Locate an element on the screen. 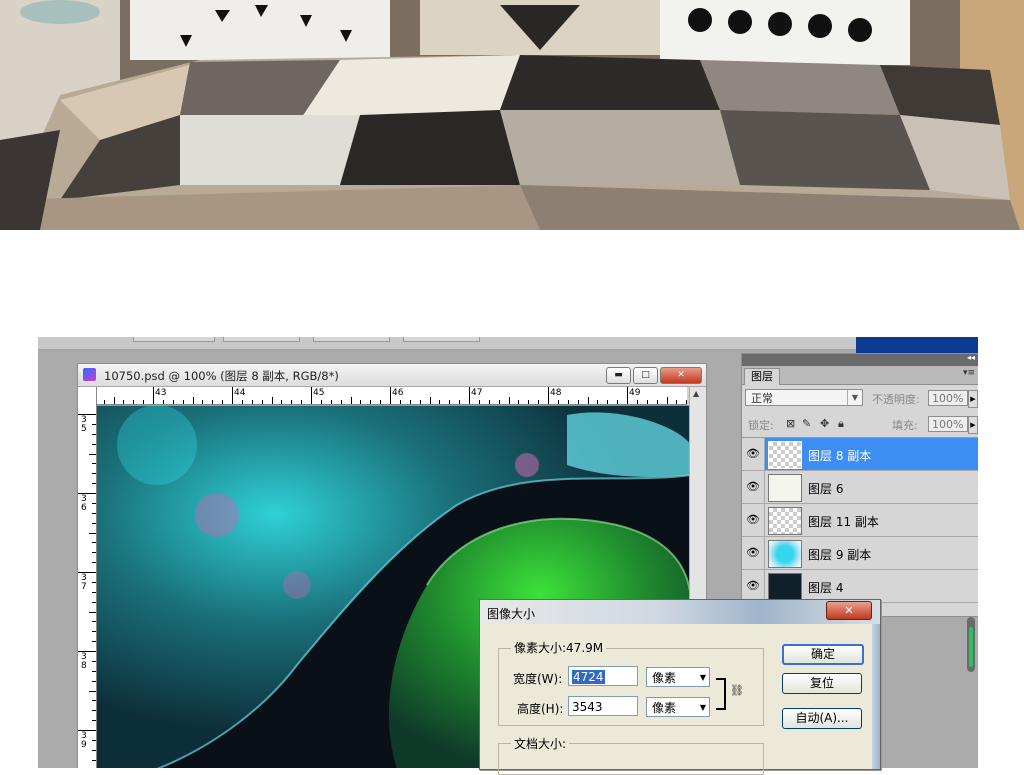  fill-input: 100% is located at coordinates (948, 424).